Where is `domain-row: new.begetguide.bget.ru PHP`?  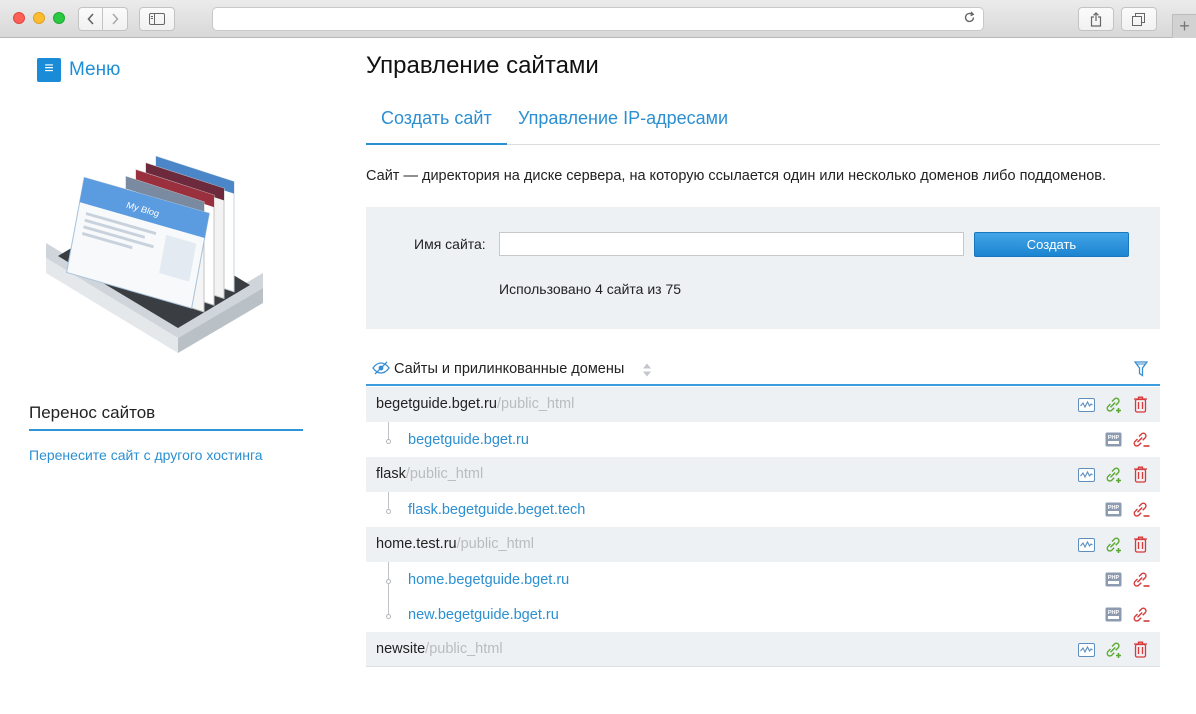 domain-row: new.begetguide.bget.ru PHP is located at coordinates (763, 614).